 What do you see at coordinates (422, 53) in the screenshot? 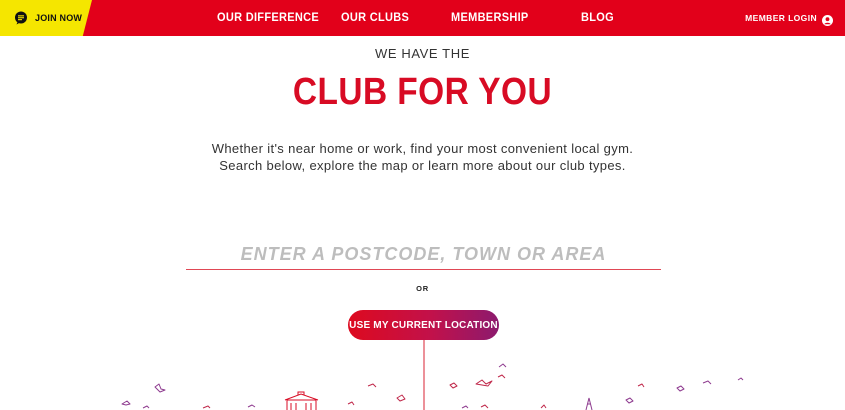
I see `hero-eyebrow: WE HAVE THE` at bounding box center [422, 53].